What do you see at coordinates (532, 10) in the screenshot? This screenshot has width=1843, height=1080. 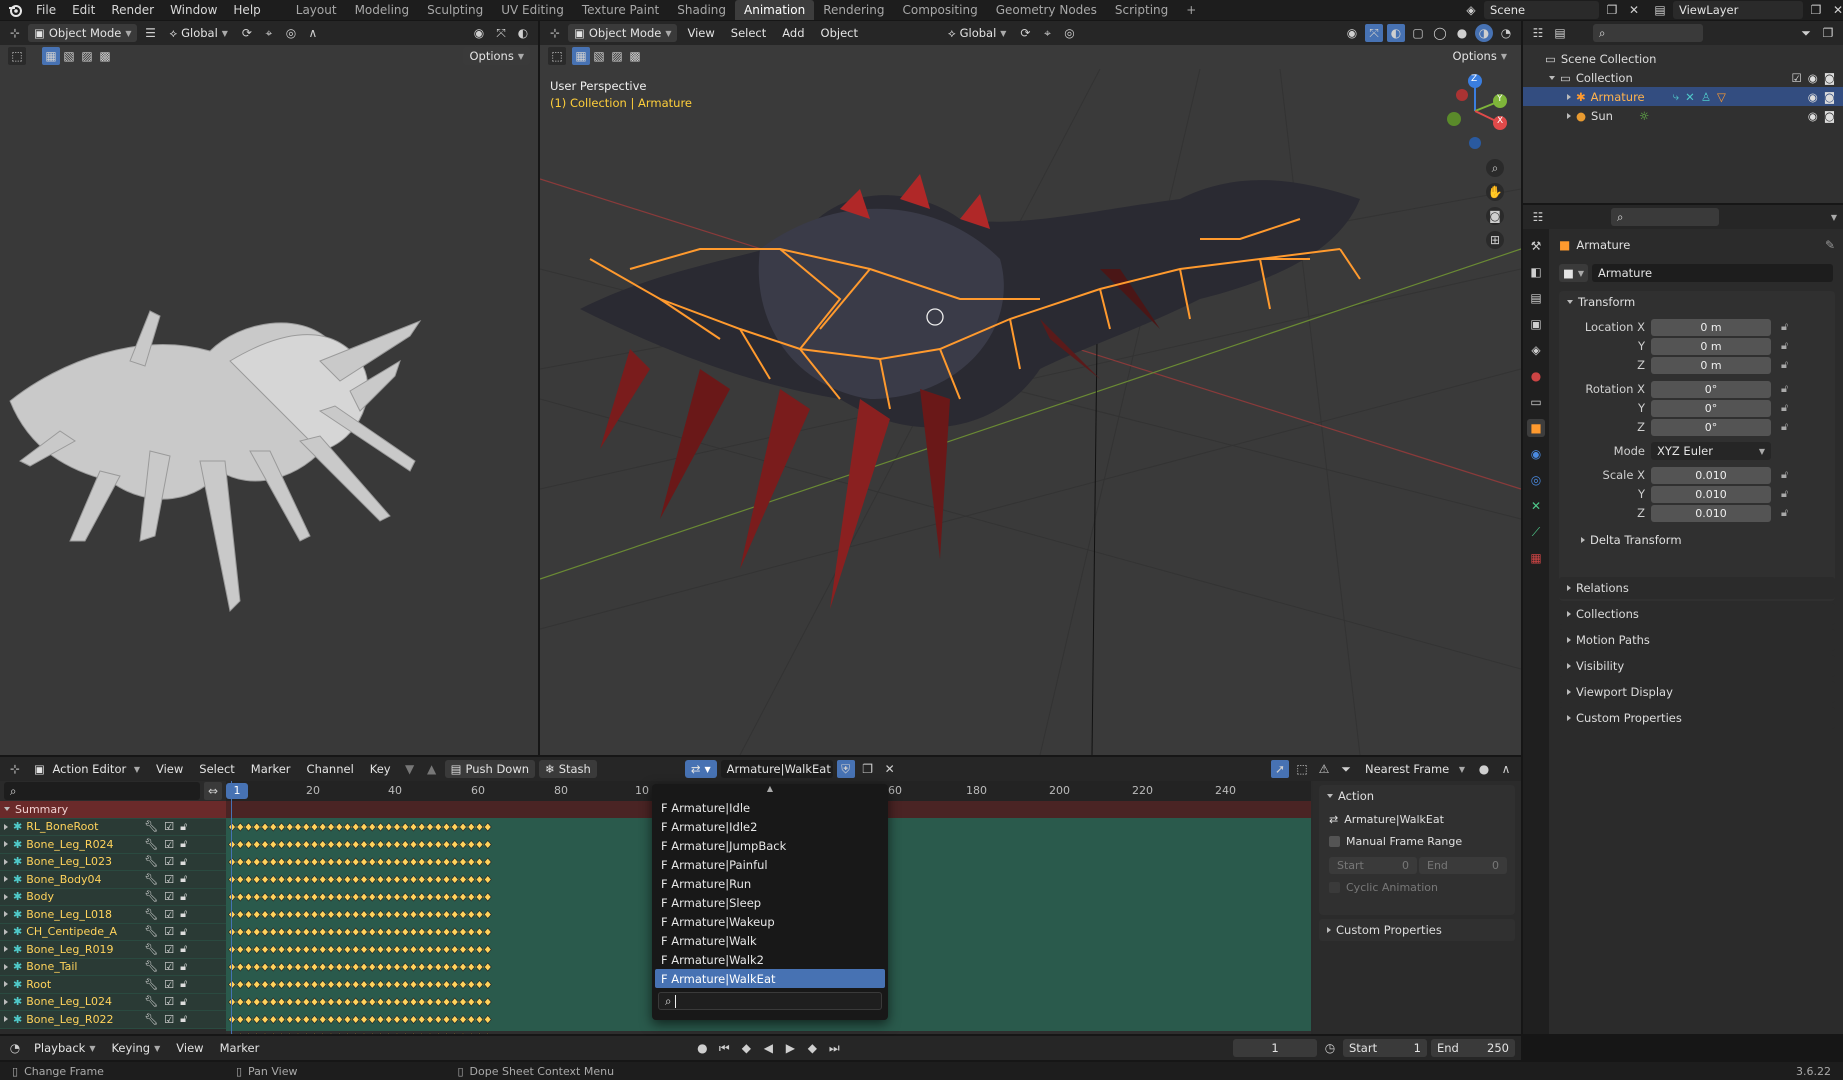 I see `tab-uv-editing: UV Editing` at bounding box center [532, 10].